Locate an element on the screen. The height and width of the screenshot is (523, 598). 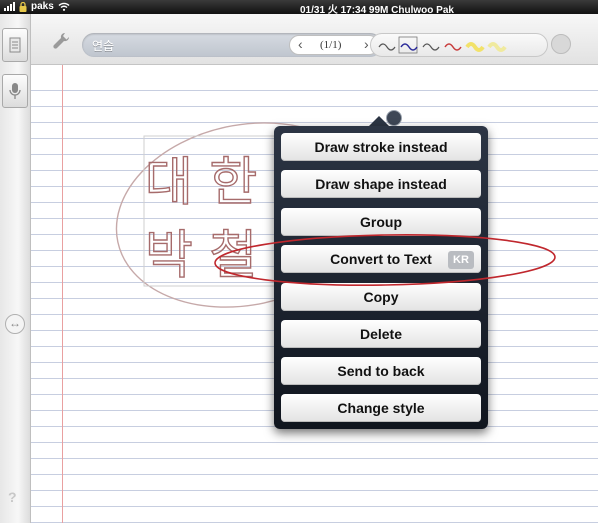
pen-selector is located at coordinates (459, 45).